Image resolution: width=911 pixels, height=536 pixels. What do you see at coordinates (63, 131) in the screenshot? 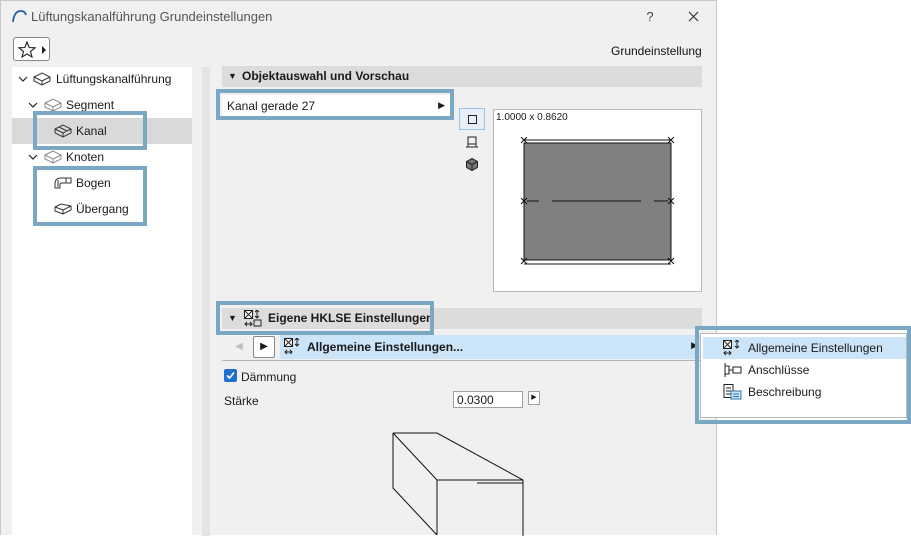
I see `duct-icon` at bounding box center [63, 131].